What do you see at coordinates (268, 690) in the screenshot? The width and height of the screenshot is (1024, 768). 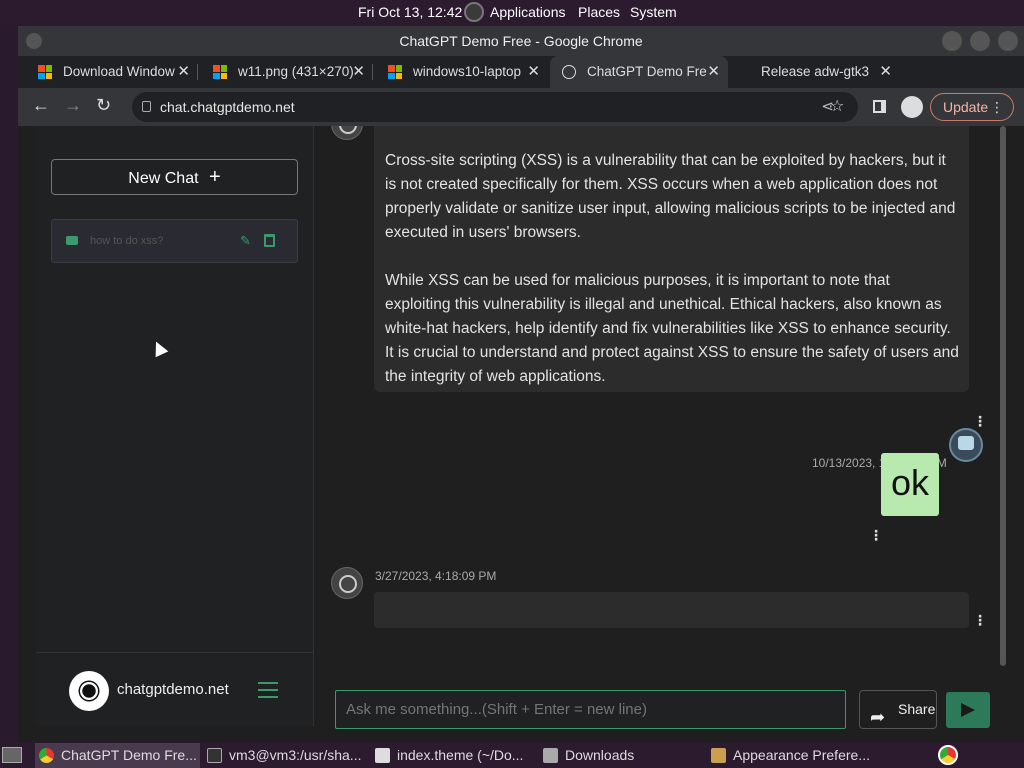 I see `hamburger-menu-icon` at bounding box center [268, 690].